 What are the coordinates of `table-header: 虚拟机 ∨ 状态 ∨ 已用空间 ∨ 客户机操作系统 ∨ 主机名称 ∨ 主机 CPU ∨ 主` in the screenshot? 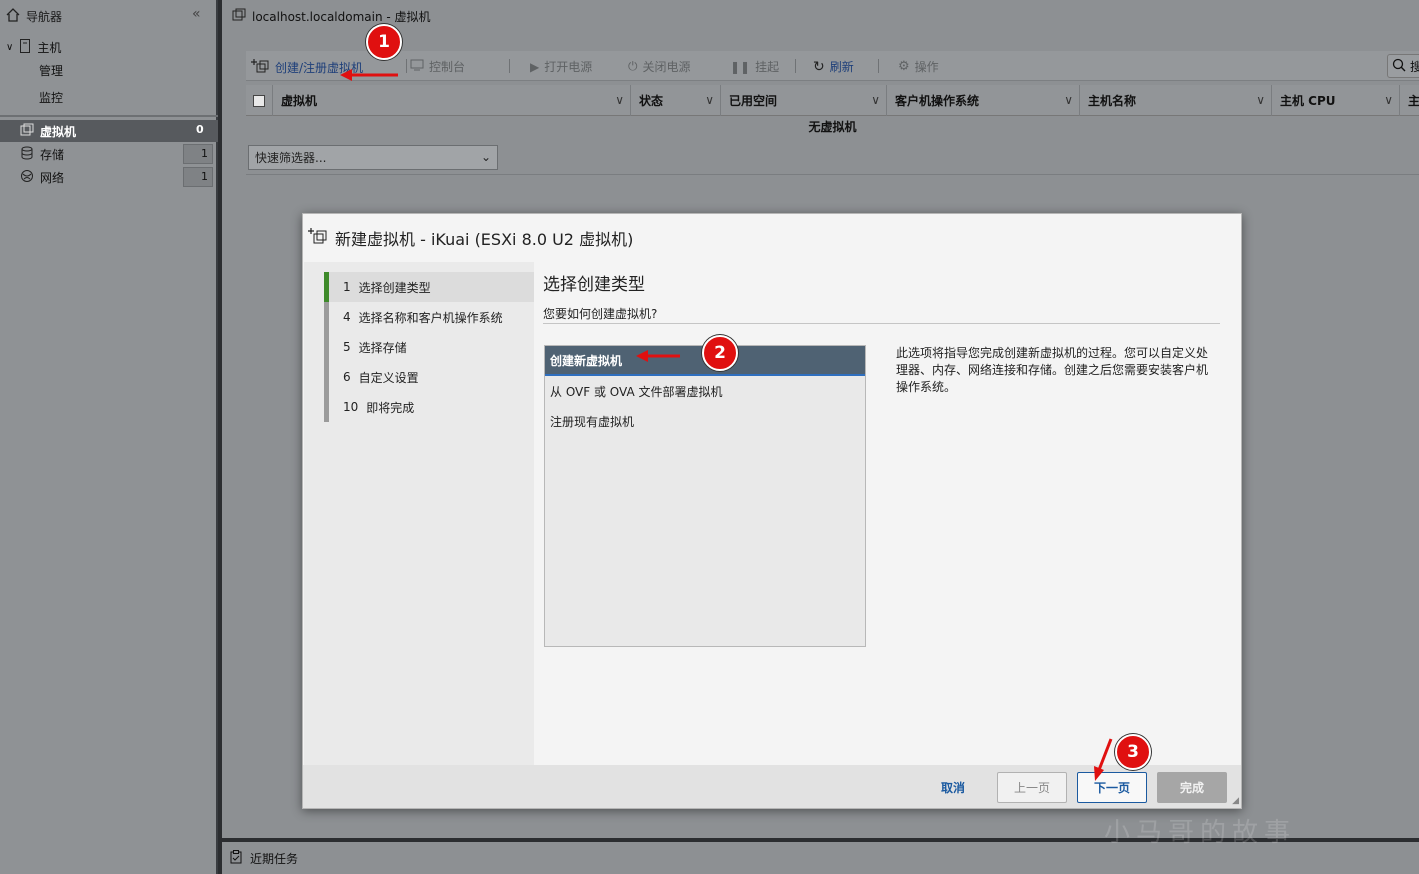 It's located at (832, 100).